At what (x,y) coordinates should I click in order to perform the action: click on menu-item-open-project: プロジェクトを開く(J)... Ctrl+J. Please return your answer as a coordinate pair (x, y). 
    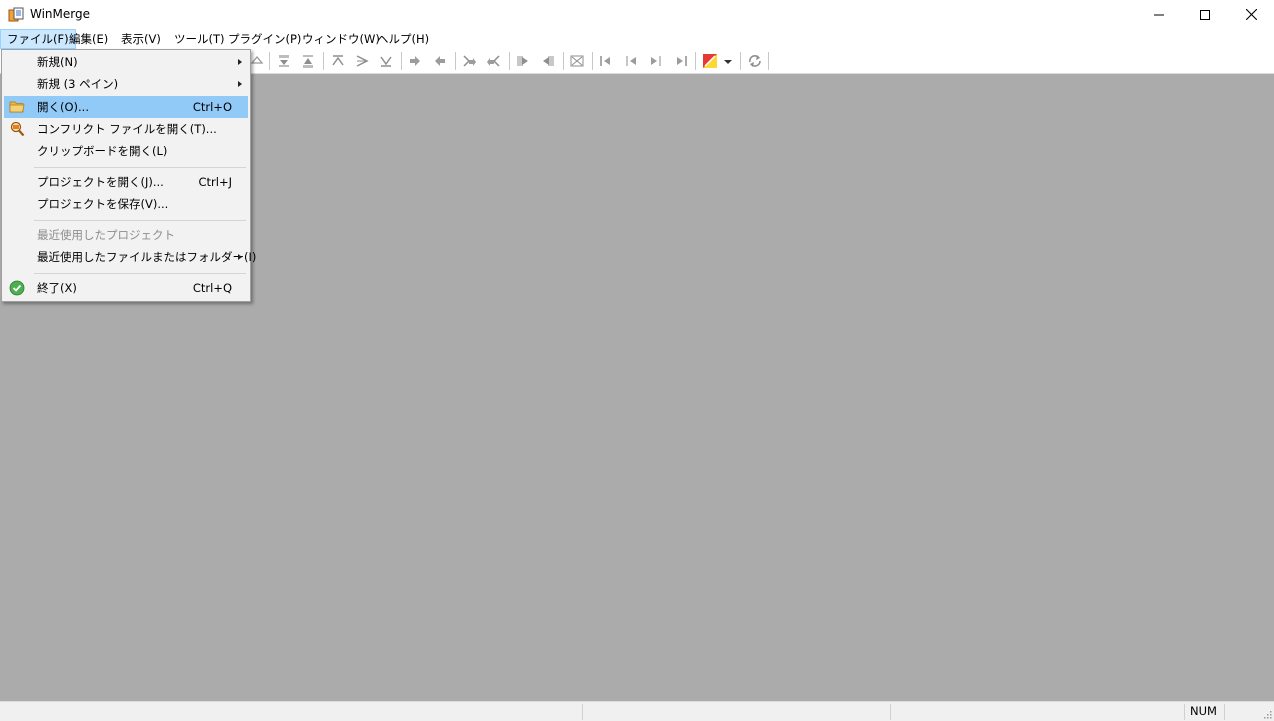
    Looking at the image, I should click on (126, 182).